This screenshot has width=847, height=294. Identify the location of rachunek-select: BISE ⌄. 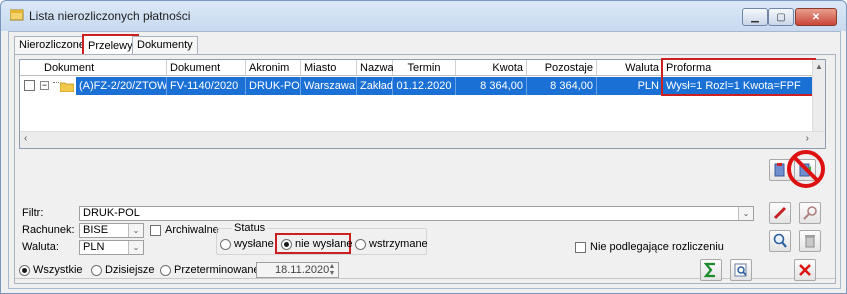
(111, 230).